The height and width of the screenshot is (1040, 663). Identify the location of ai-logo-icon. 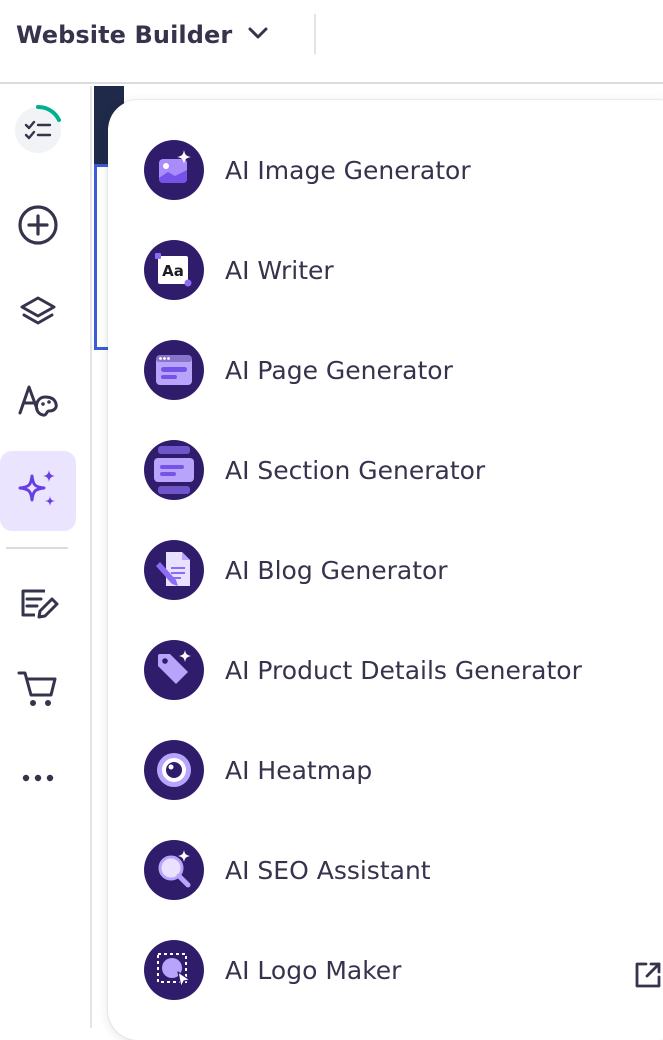
(174, 970).